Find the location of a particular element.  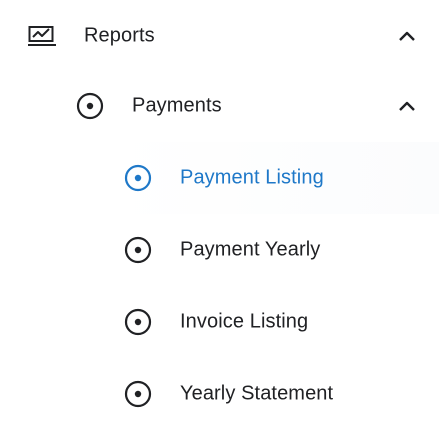

payment-yearly-label: Payment Yearly is located at coordinates (250, 249).